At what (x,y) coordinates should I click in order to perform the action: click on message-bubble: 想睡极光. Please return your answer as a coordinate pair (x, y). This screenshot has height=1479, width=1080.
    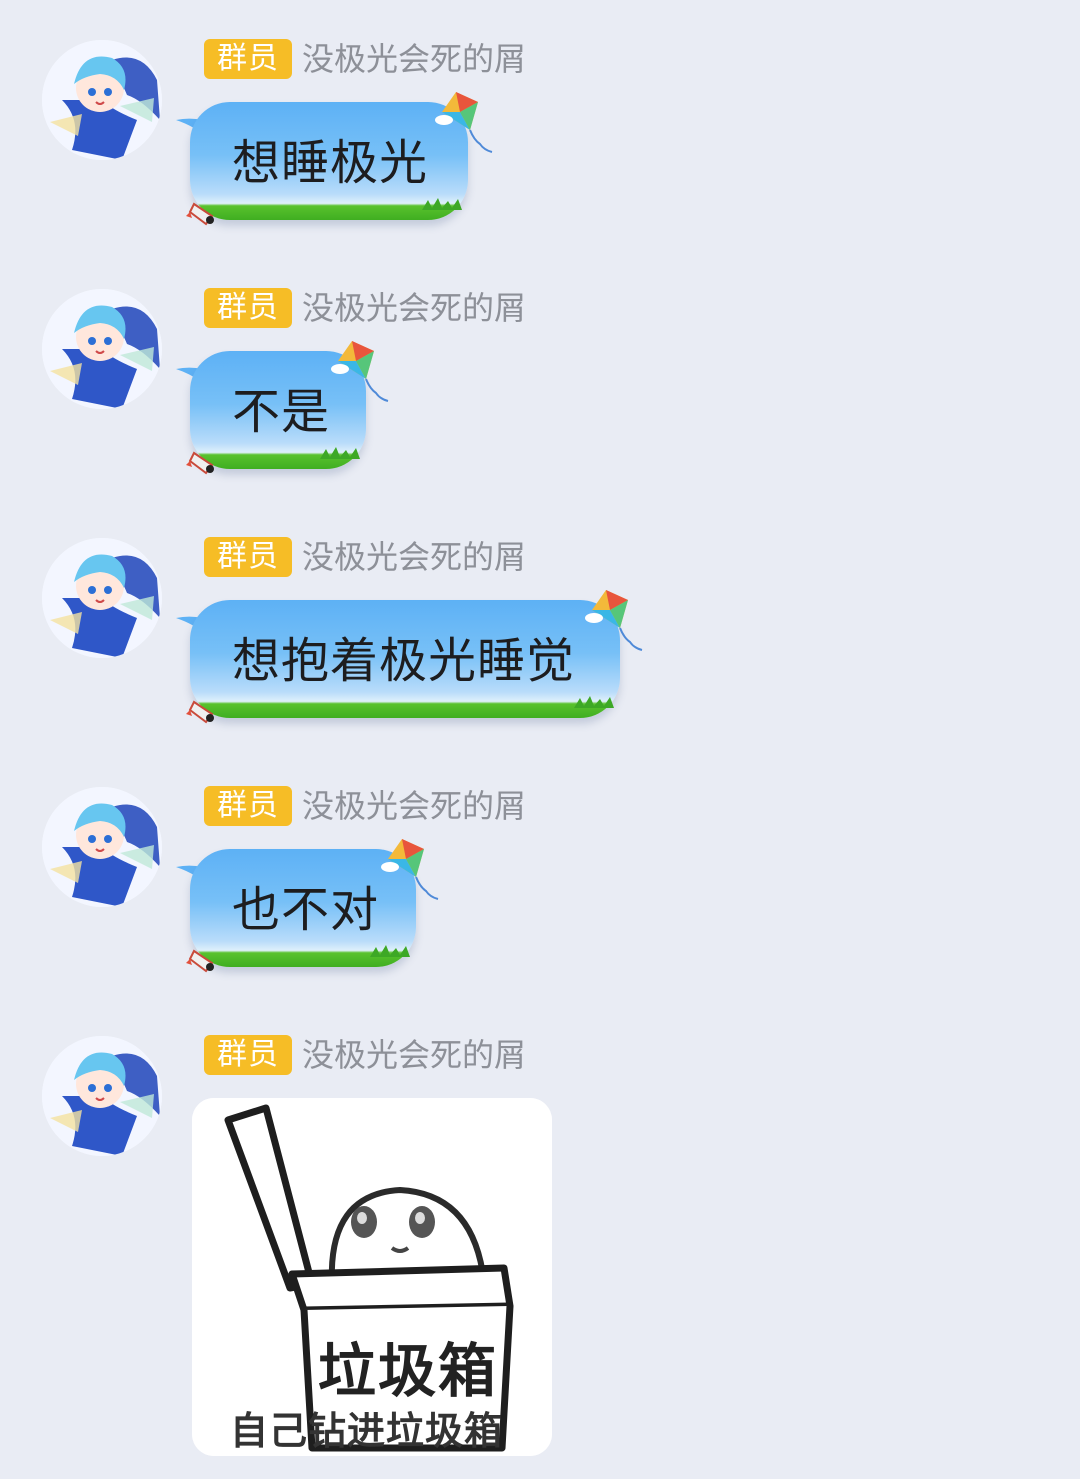
    Looking at the image, I should click on (334, 159).